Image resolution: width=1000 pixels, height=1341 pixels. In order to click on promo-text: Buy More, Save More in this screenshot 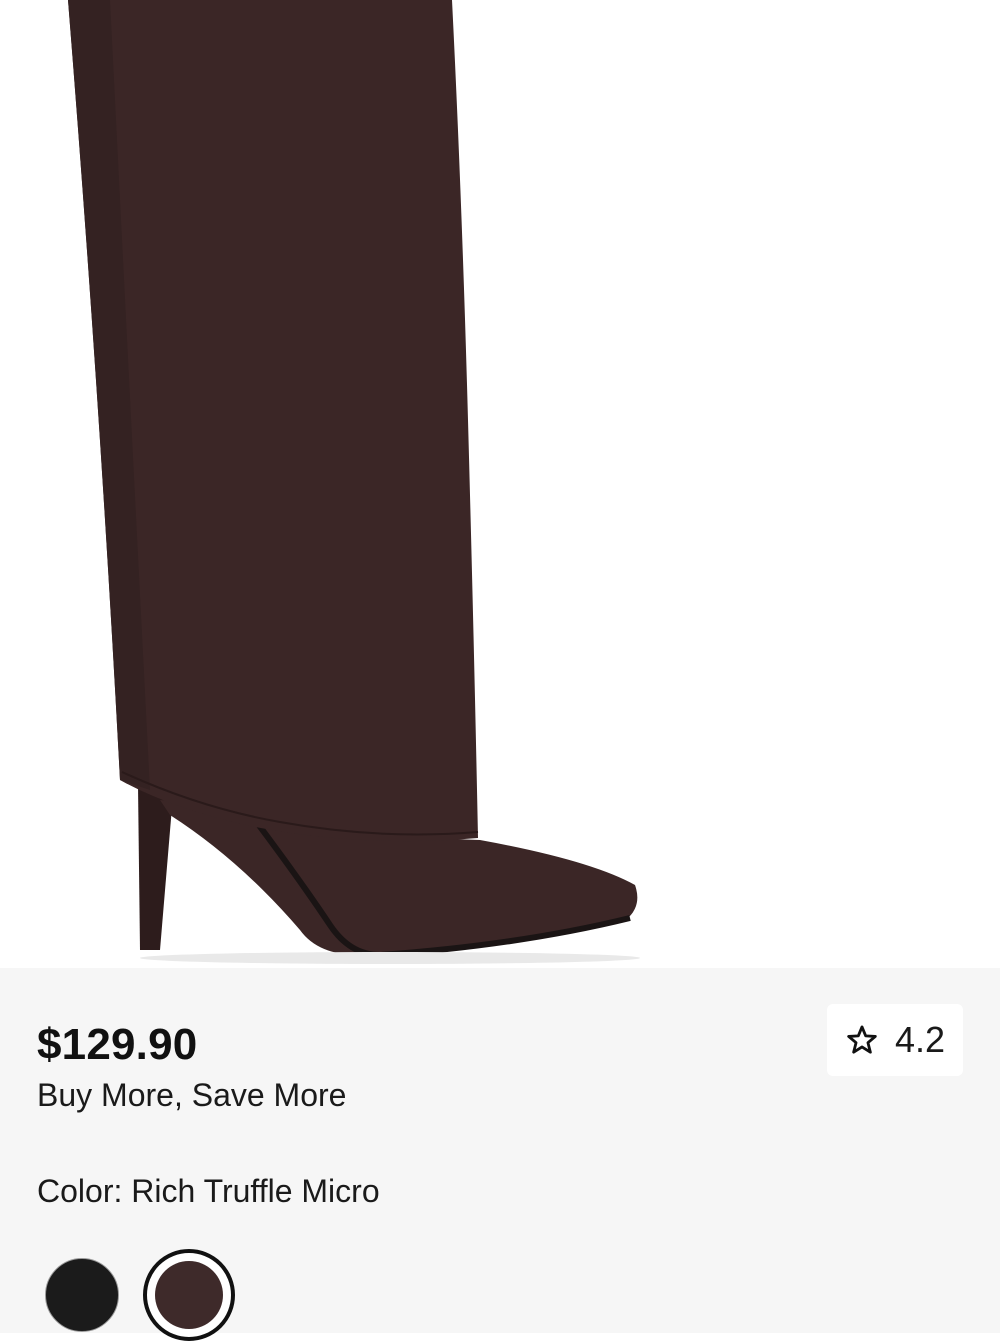, I will do `click(192, 1095)`.